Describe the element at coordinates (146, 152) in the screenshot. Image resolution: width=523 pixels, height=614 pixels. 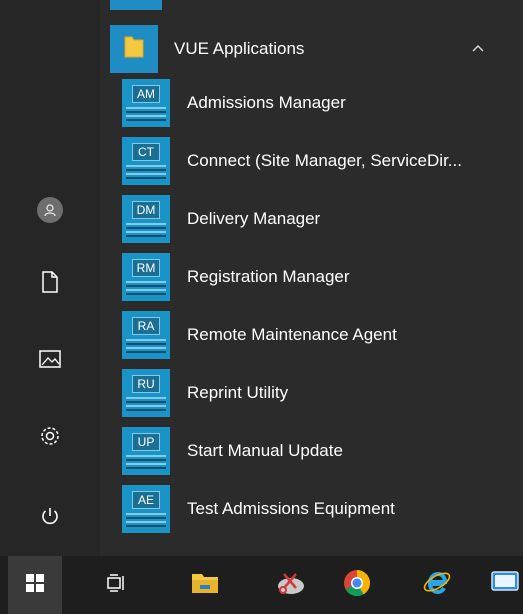
I see `app-abbr: CT` at that location.